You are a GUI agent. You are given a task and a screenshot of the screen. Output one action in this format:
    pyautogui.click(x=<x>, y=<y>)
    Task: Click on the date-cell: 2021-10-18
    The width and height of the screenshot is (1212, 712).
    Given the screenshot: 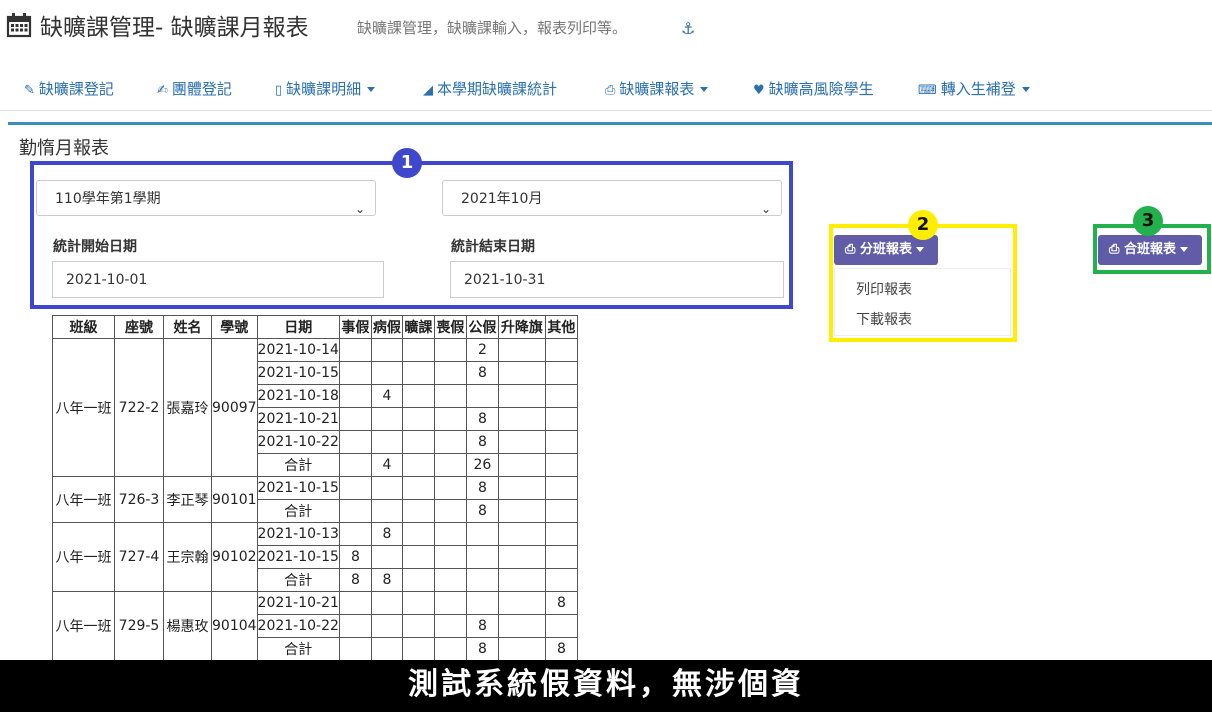 What is the action you would take?
    pyautogui.click(x=298, y=396)
    